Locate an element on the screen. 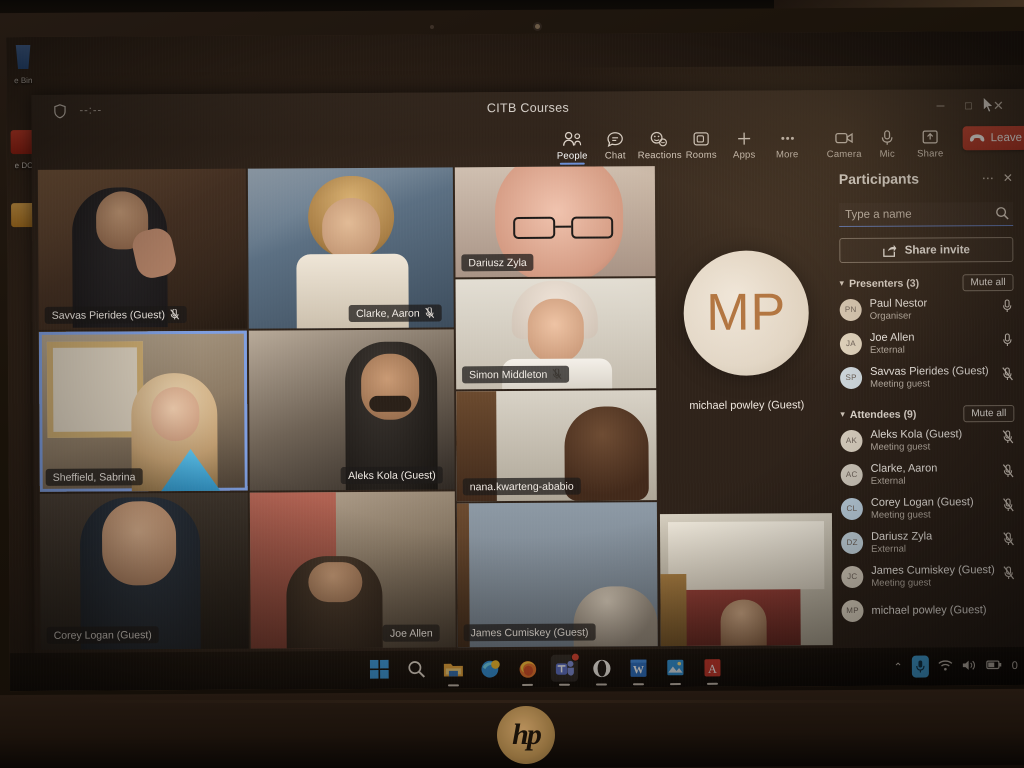 This screenshot has height=768, width=1024. tile-name: nana.kwarteng-ababio is located at coordinates (521, 486).